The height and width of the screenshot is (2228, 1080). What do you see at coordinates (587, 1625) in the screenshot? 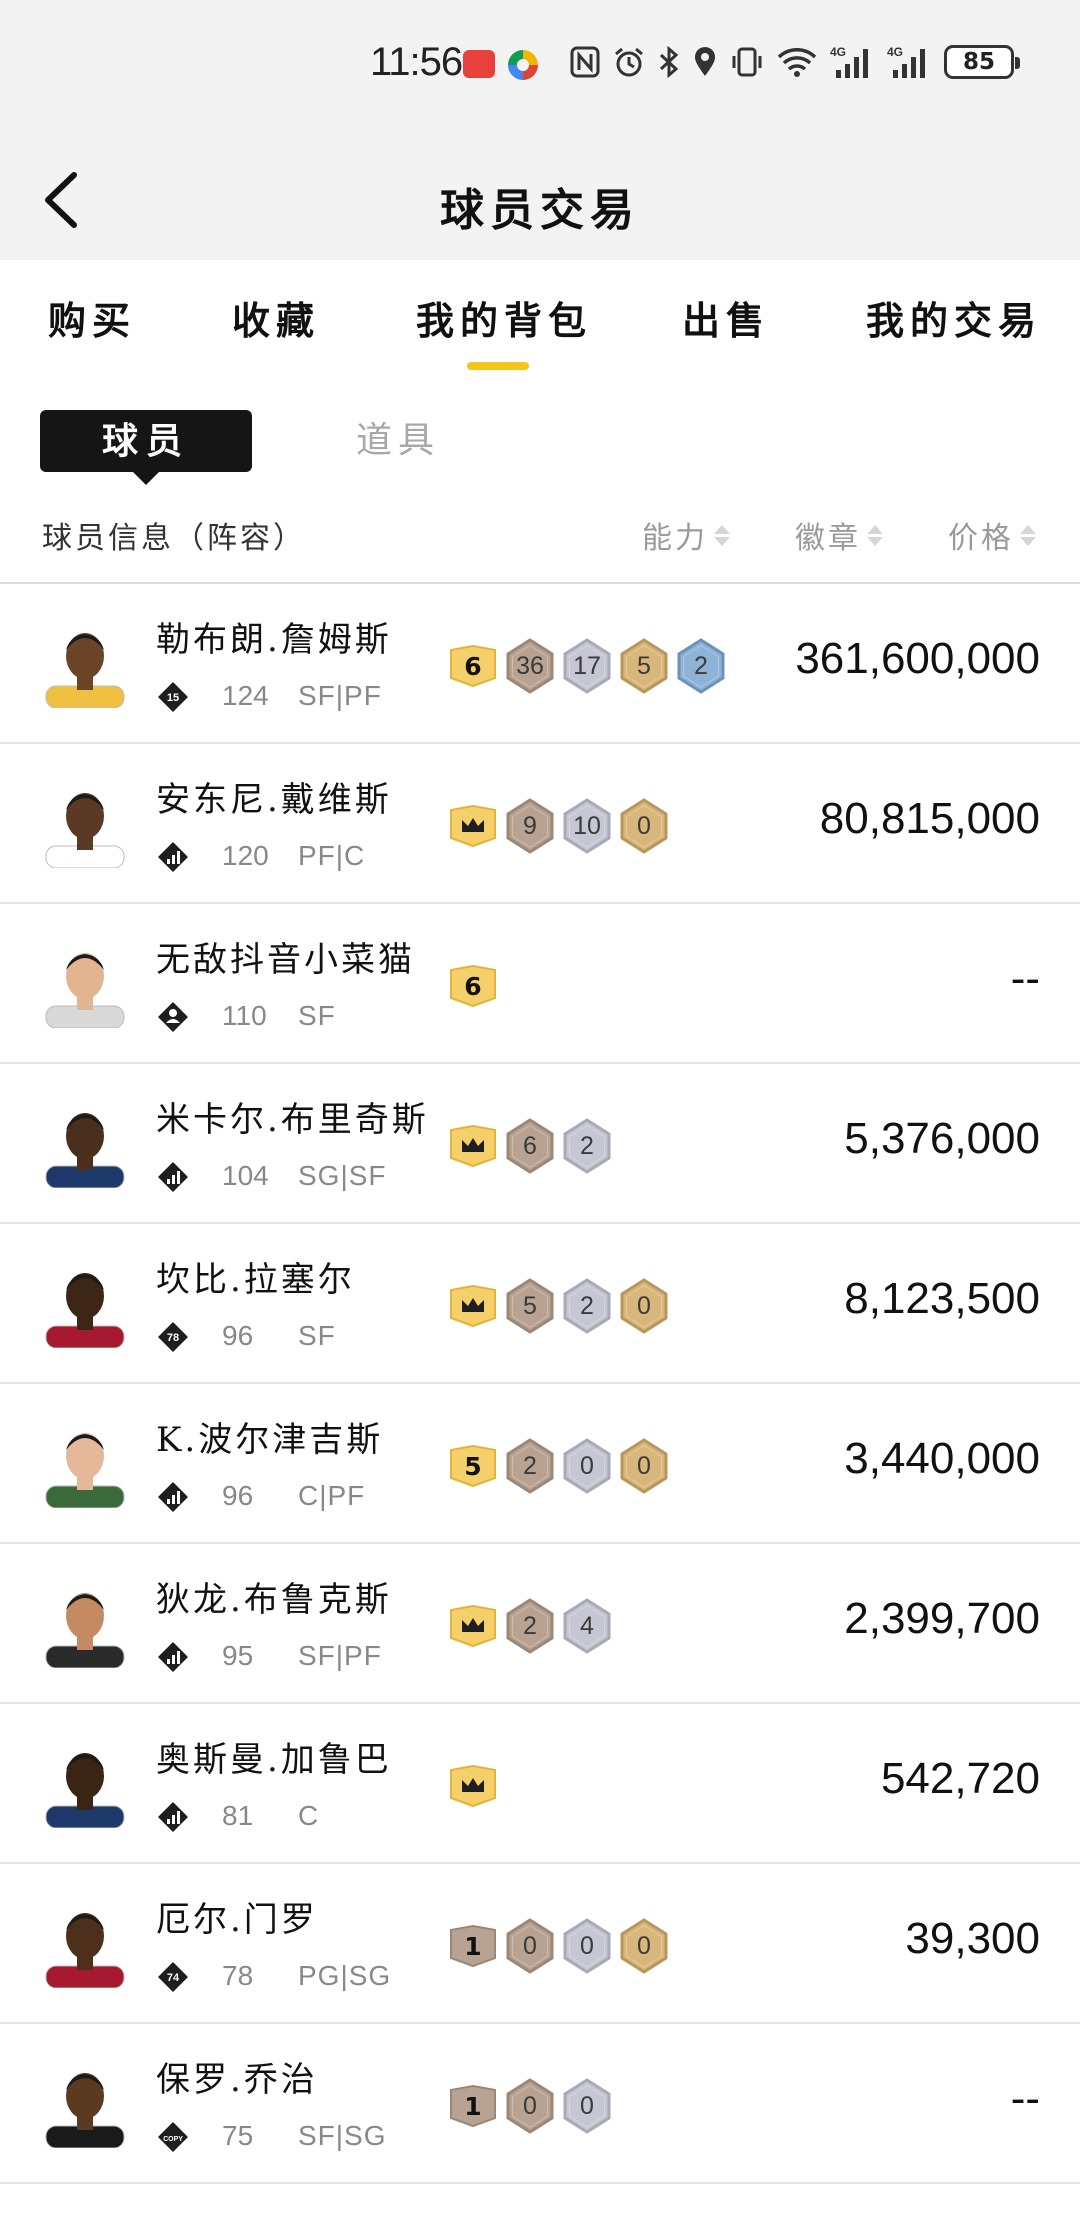
I see `badge-count-value: 4` at bounding box center [587, 1625].